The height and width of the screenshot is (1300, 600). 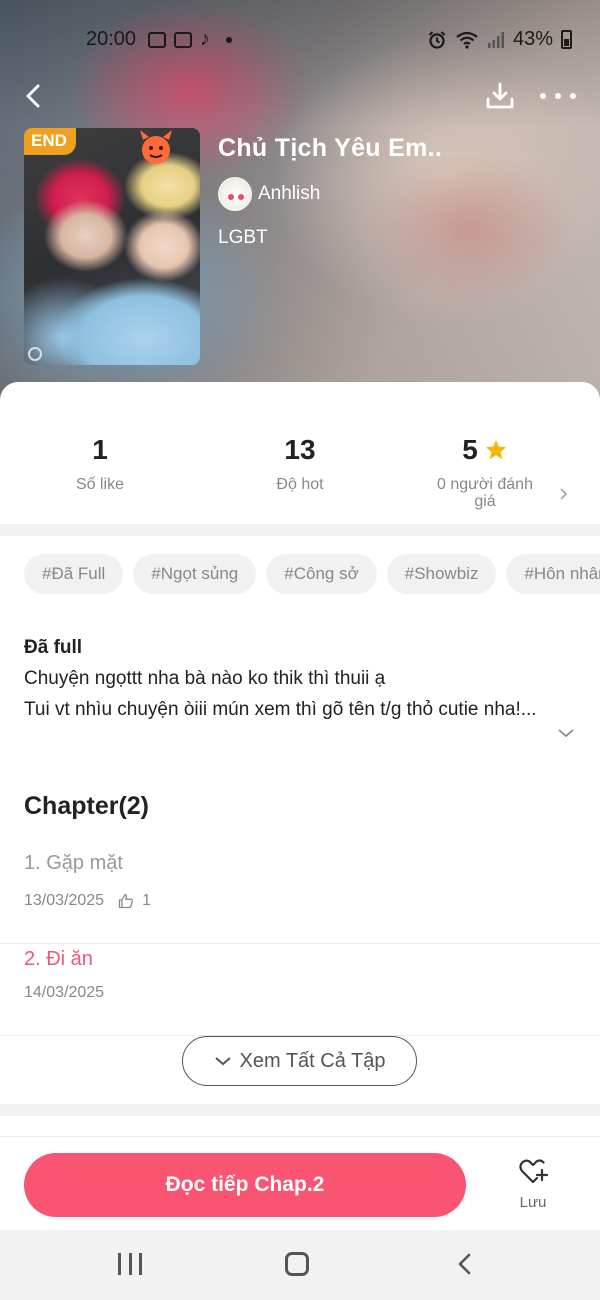 I want to click on end-badge: END, so click(x=50, y=141).